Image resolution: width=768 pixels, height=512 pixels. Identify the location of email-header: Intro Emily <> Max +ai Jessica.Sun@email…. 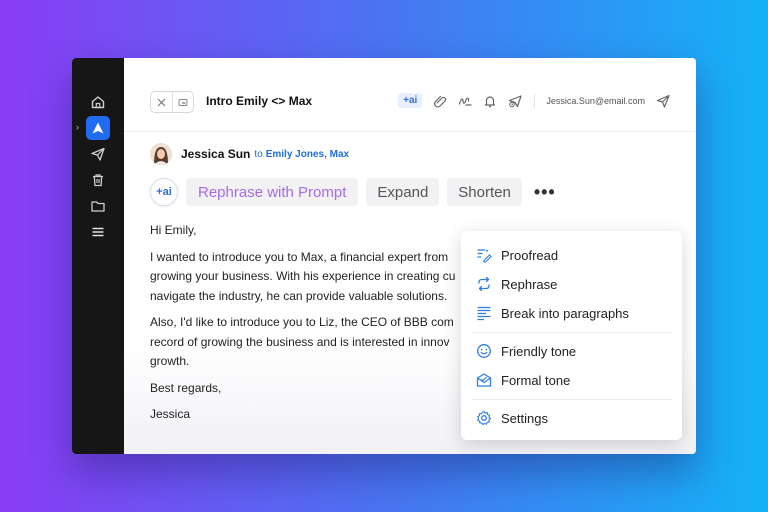
(410, 95).